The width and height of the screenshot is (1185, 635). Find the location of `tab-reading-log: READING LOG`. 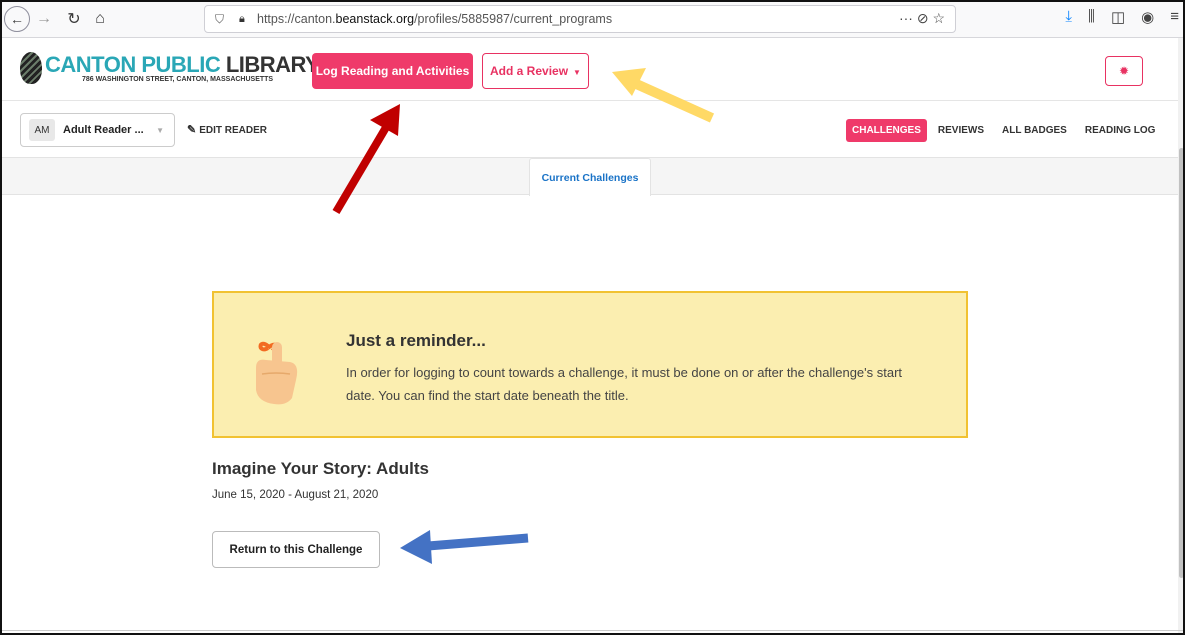

tab-reading-log: READING LOG is located at coordinates (1120, 130).